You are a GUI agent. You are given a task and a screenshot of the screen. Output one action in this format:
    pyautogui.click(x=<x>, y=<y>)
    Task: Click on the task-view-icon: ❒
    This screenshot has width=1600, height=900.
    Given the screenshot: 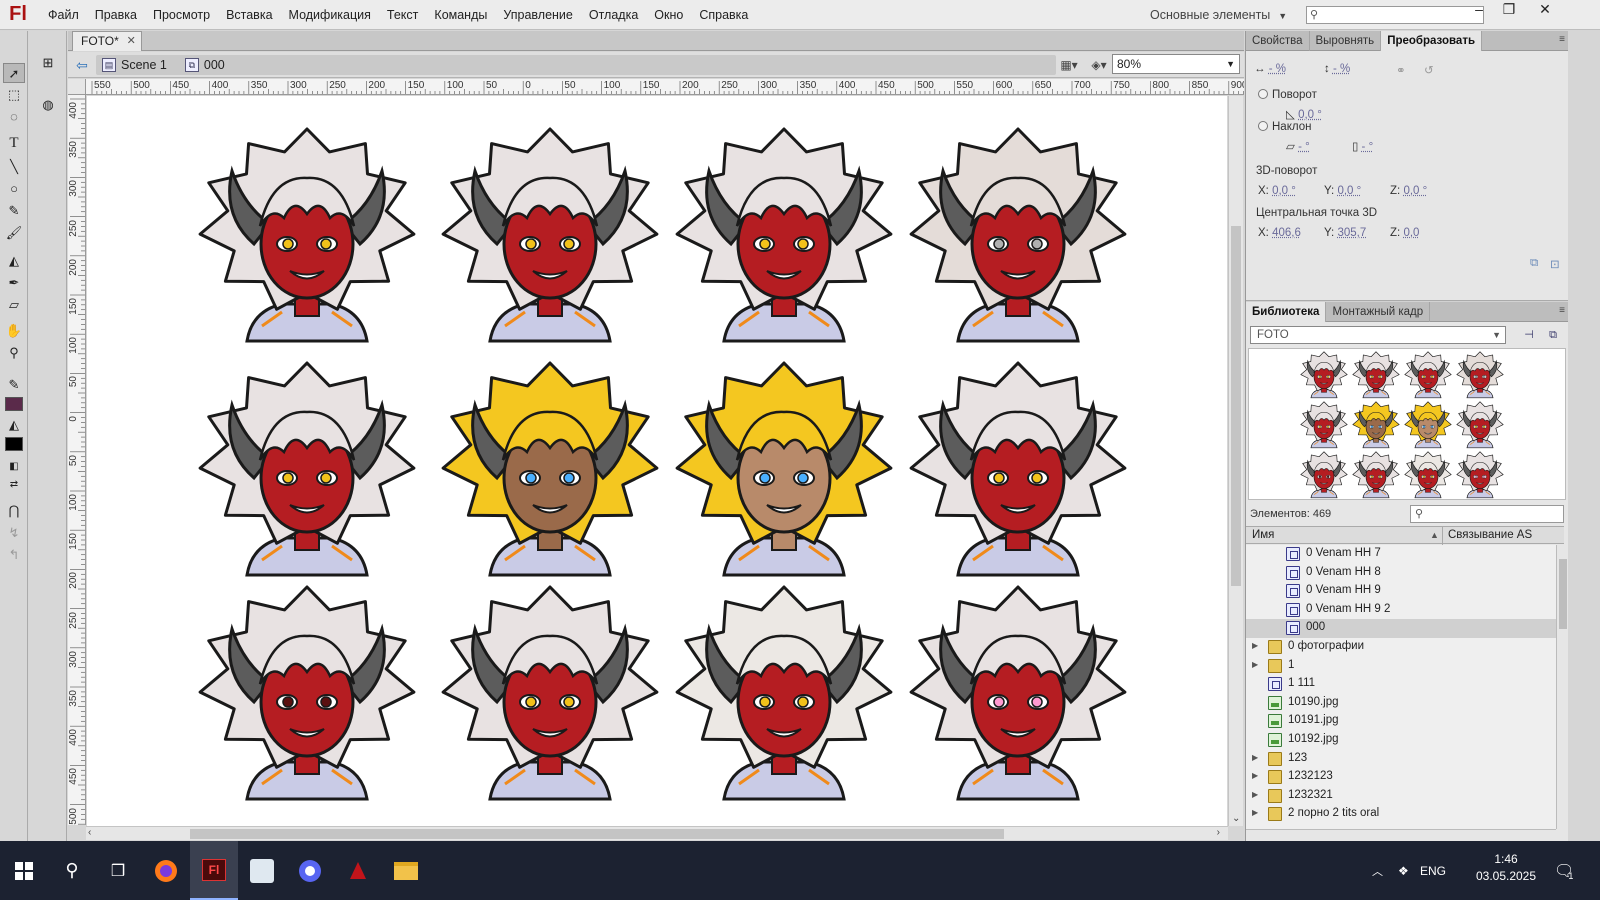 What is the action you would take?
    pyautogui.click(x=118, y=870)
    